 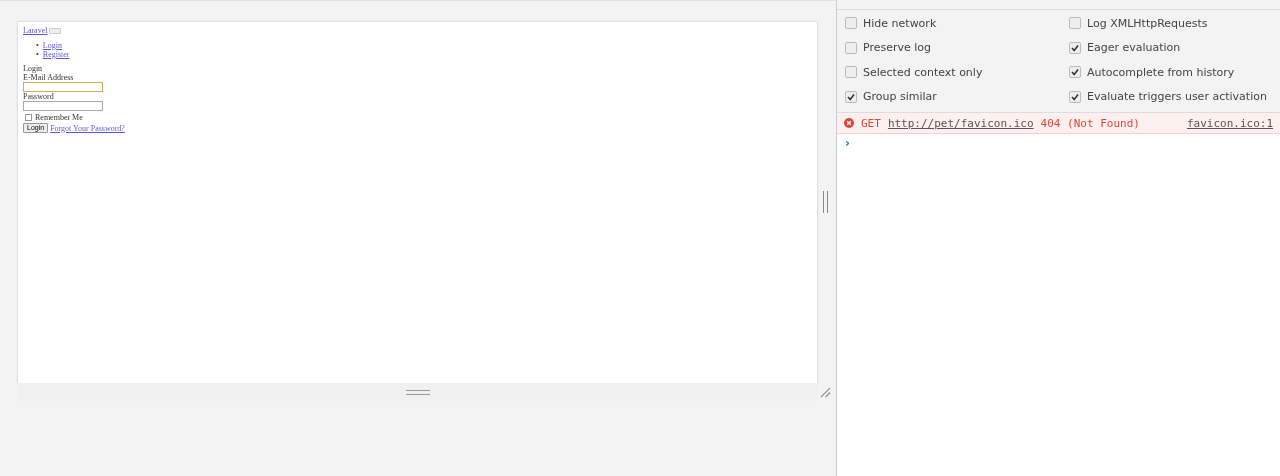 I want to click on error-icon, so click(x=849, y=123).